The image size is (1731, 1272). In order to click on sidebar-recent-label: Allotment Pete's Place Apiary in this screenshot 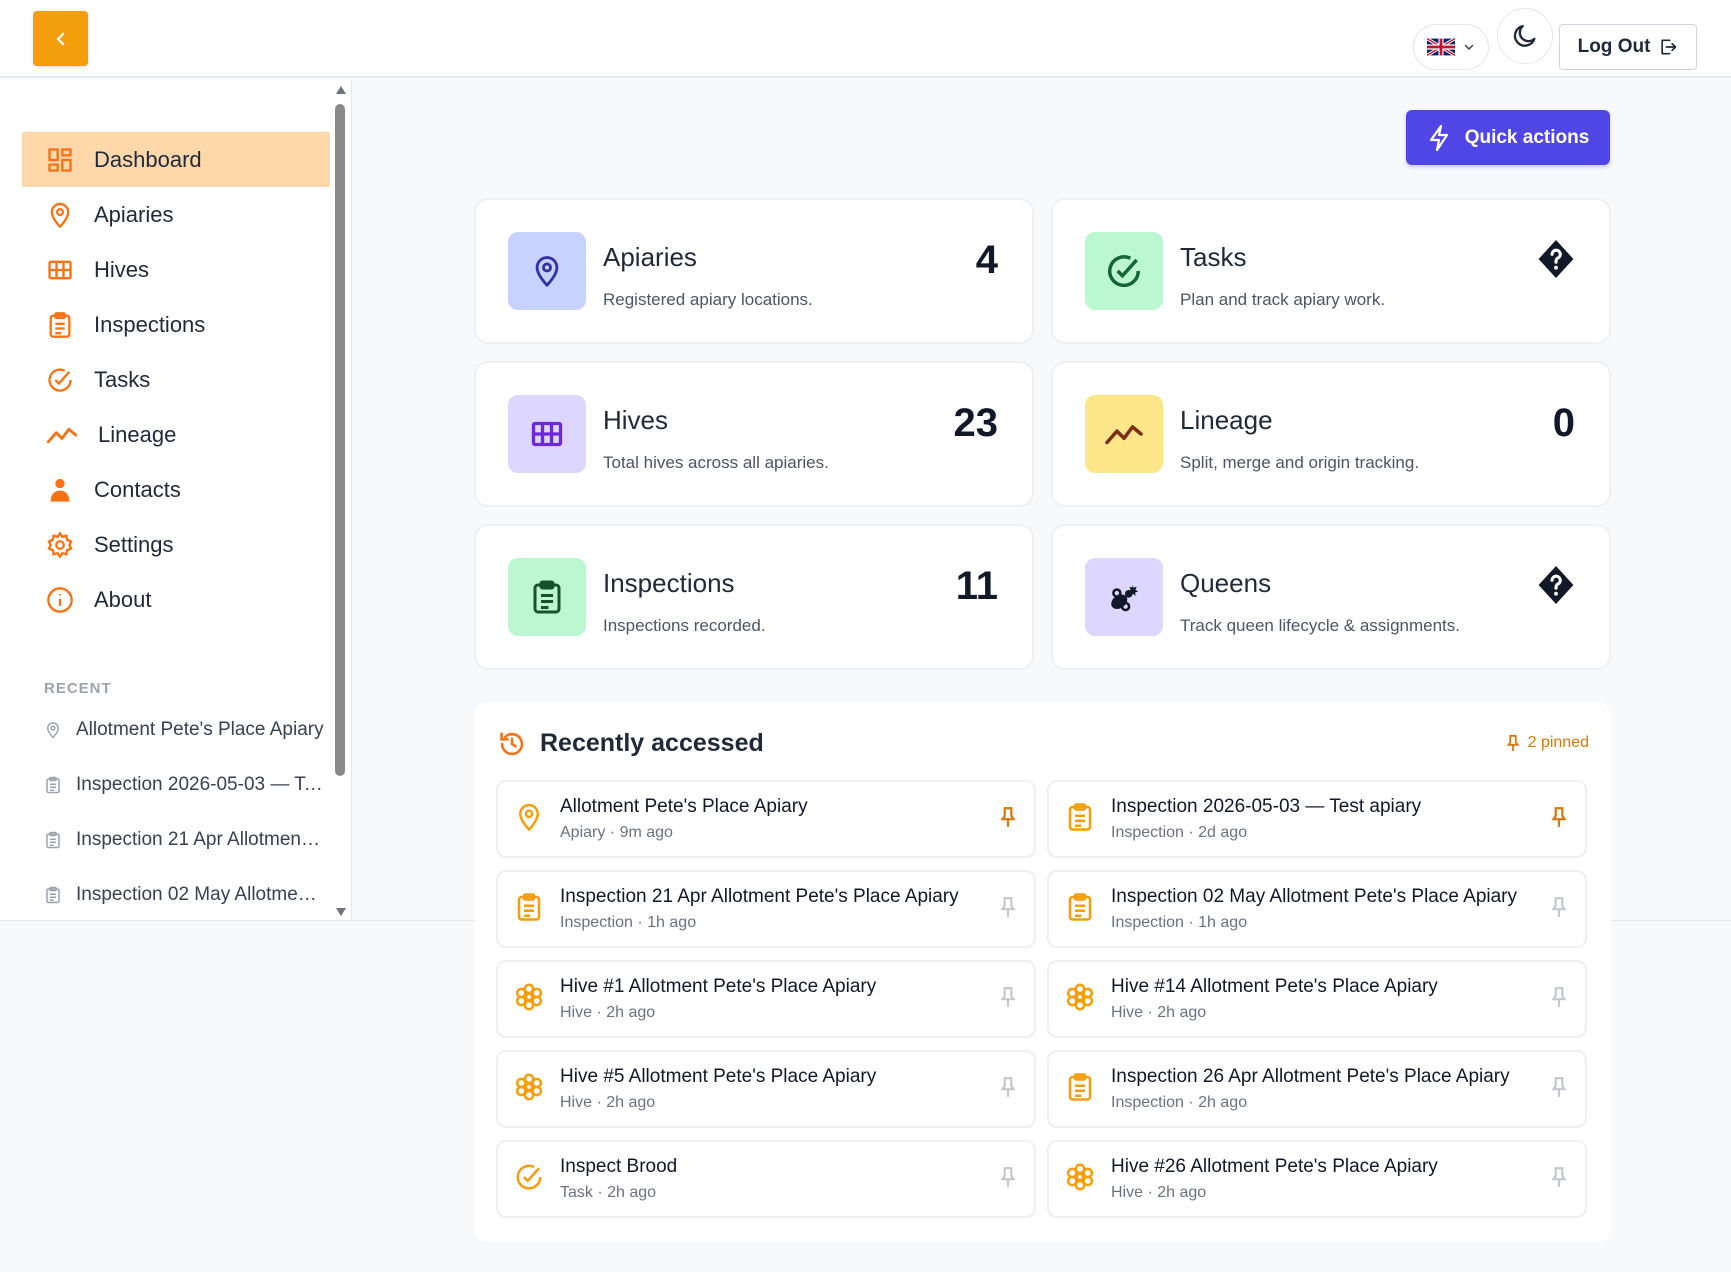, I will do `click(200, 729)`.